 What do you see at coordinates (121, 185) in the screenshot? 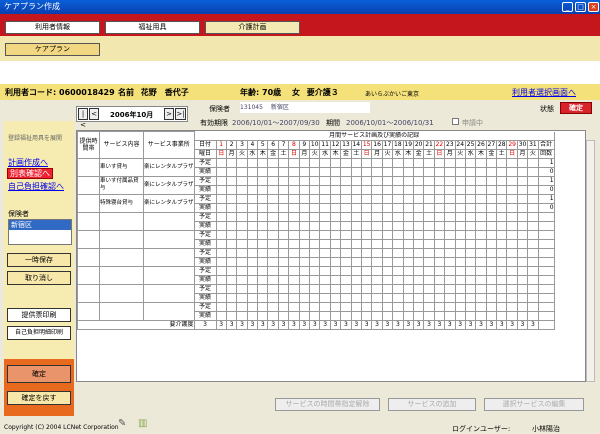
I see `service-cell: 車いす付属品貸与` at bounding box center [121, 185].